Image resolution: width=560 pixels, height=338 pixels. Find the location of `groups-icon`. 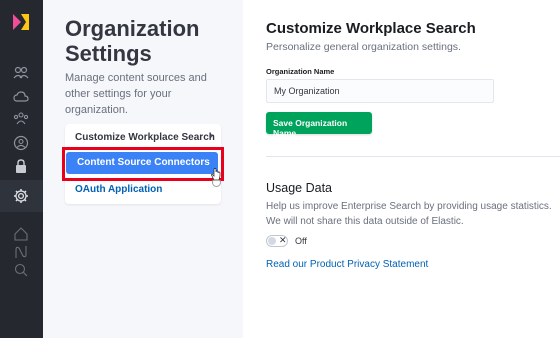

groups-icon is located at coordinates (21, 119).